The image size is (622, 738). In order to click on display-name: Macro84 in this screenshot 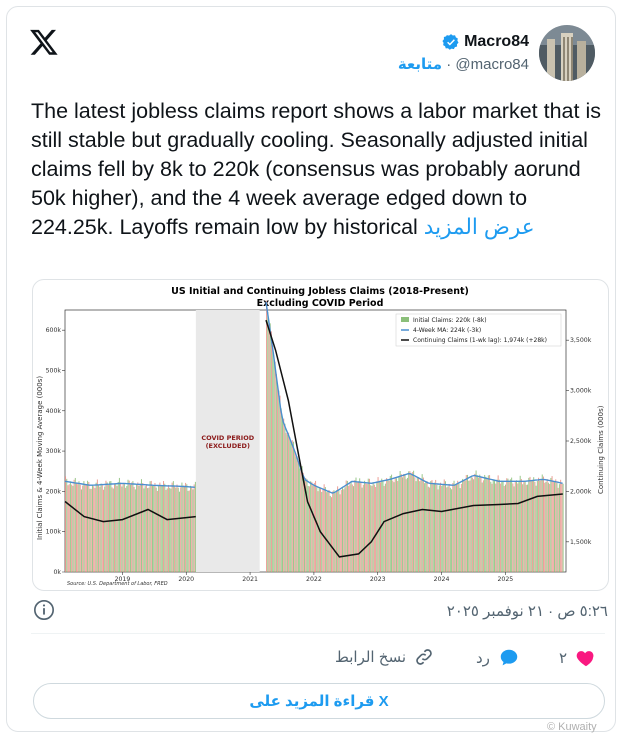, I will do `click(496, 42)`.